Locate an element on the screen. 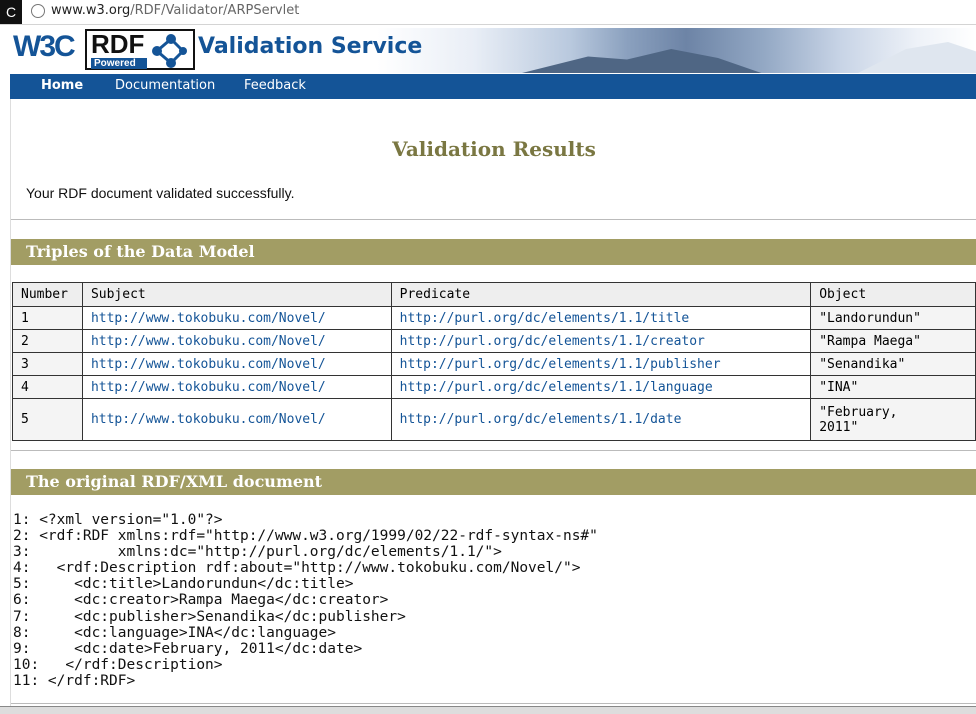  service-title: Validation Service is located at coordinates (310, 46).